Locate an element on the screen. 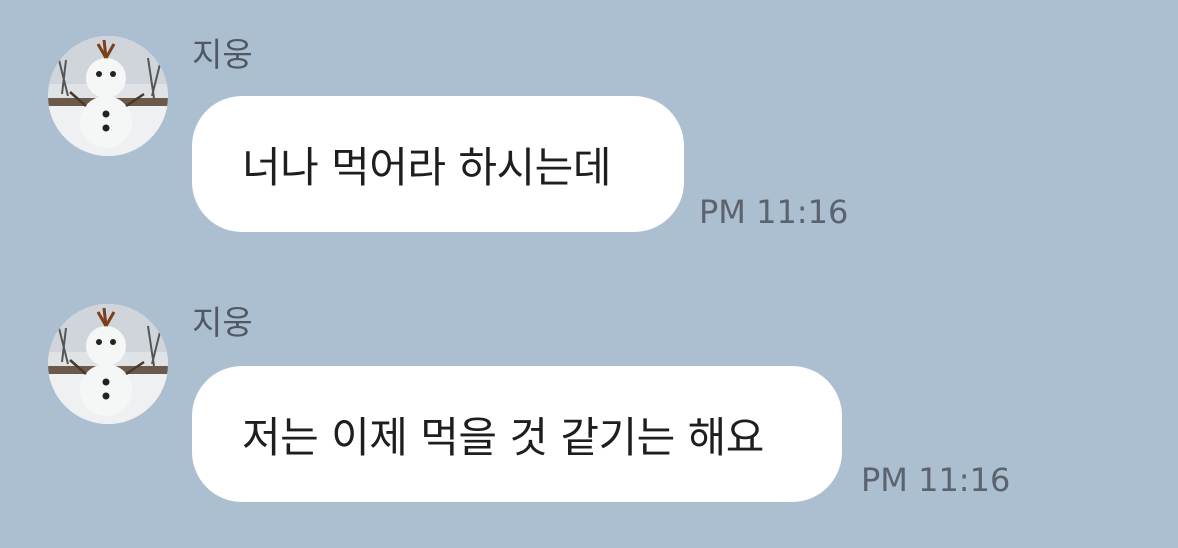 The width and height of the screenshot is (1178, 548). message-bubble: 너나 먹어라 하시는데 is located at coordinates (438, 164).